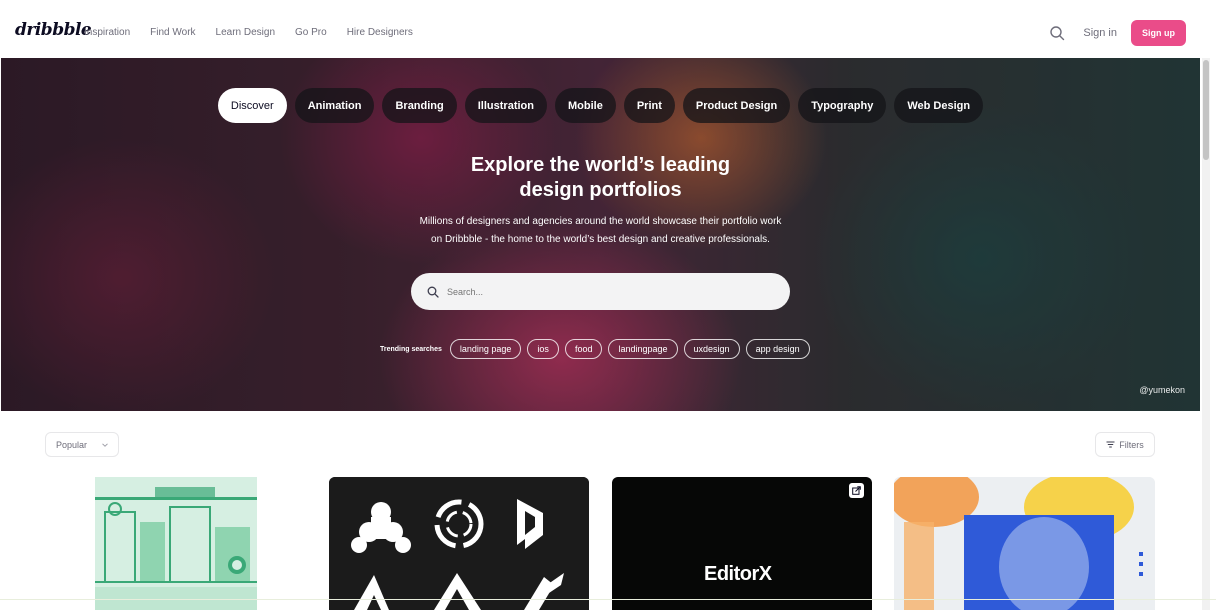 The width and height of the screenshot is (1216, 610). What do you see at coordinates (1117, 33) in the screenshot?
I see `nav-actions: Sign in Sign up` at bounding box center [1117, 33].